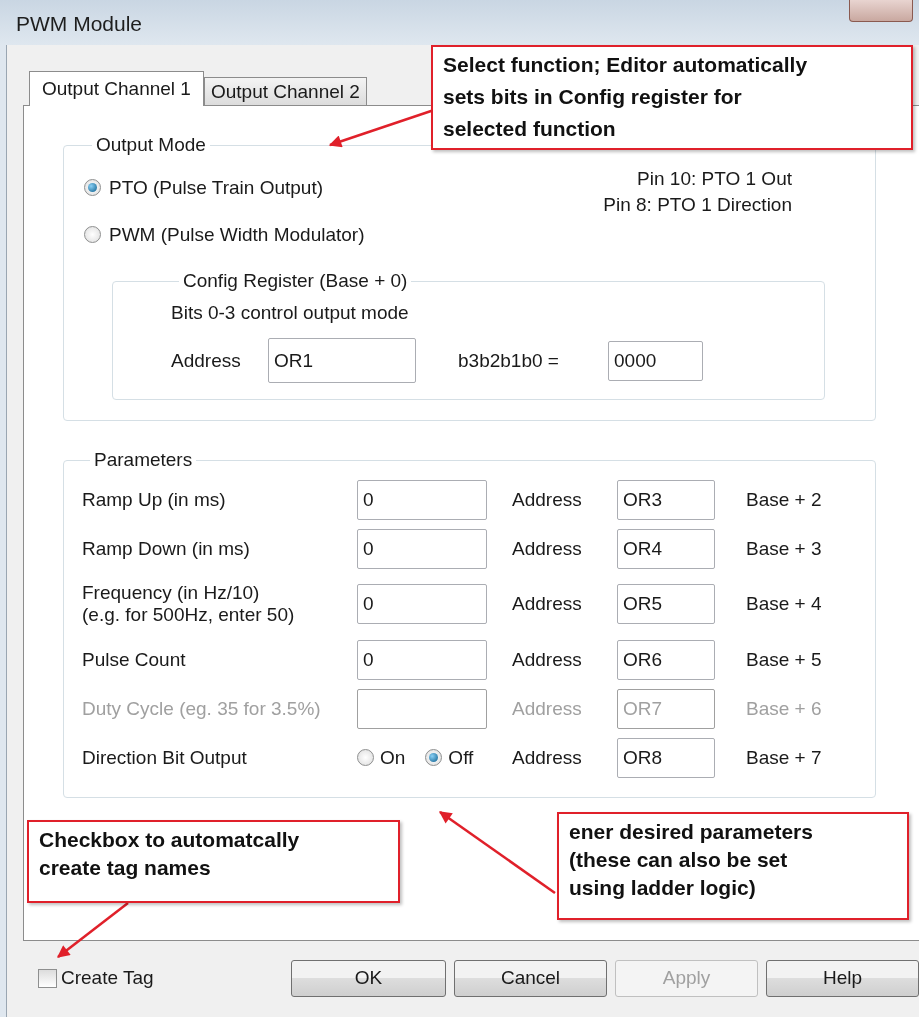 This screenshot has height=1017, width=919. Describe the element at coordinates (461, 757) in the screenshot. I see `radio-label: Off` at that location.